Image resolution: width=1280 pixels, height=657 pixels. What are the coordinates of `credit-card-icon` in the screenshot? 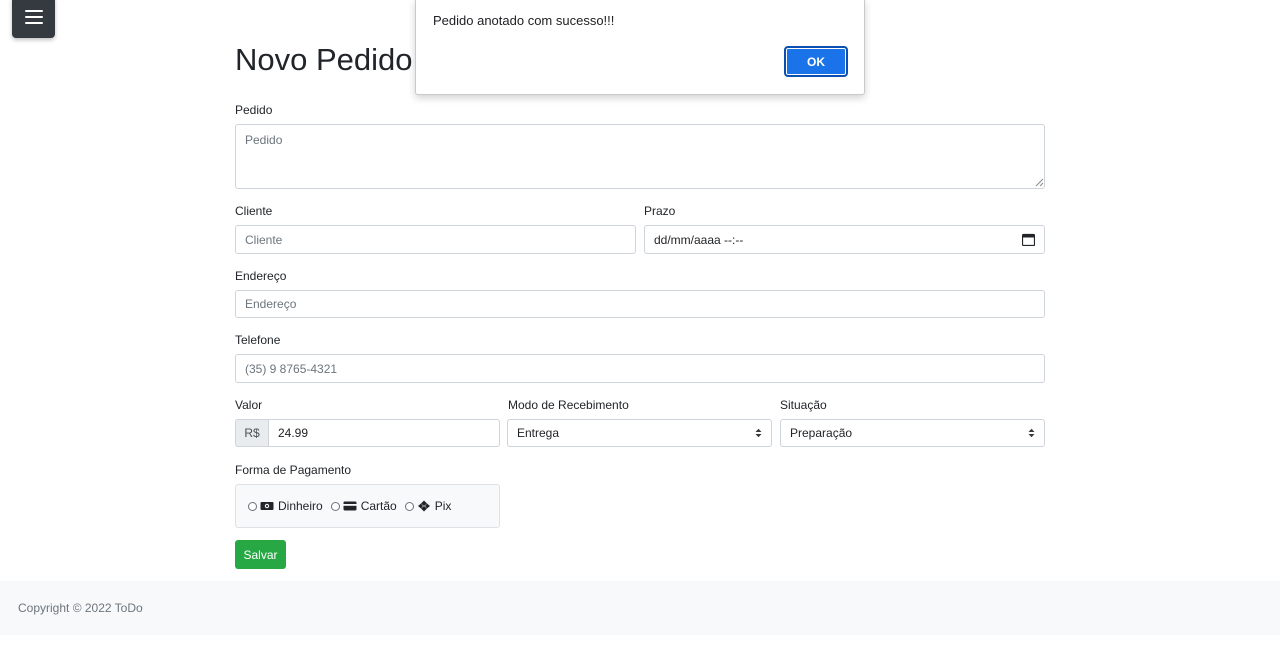 It's located at (350, 506).